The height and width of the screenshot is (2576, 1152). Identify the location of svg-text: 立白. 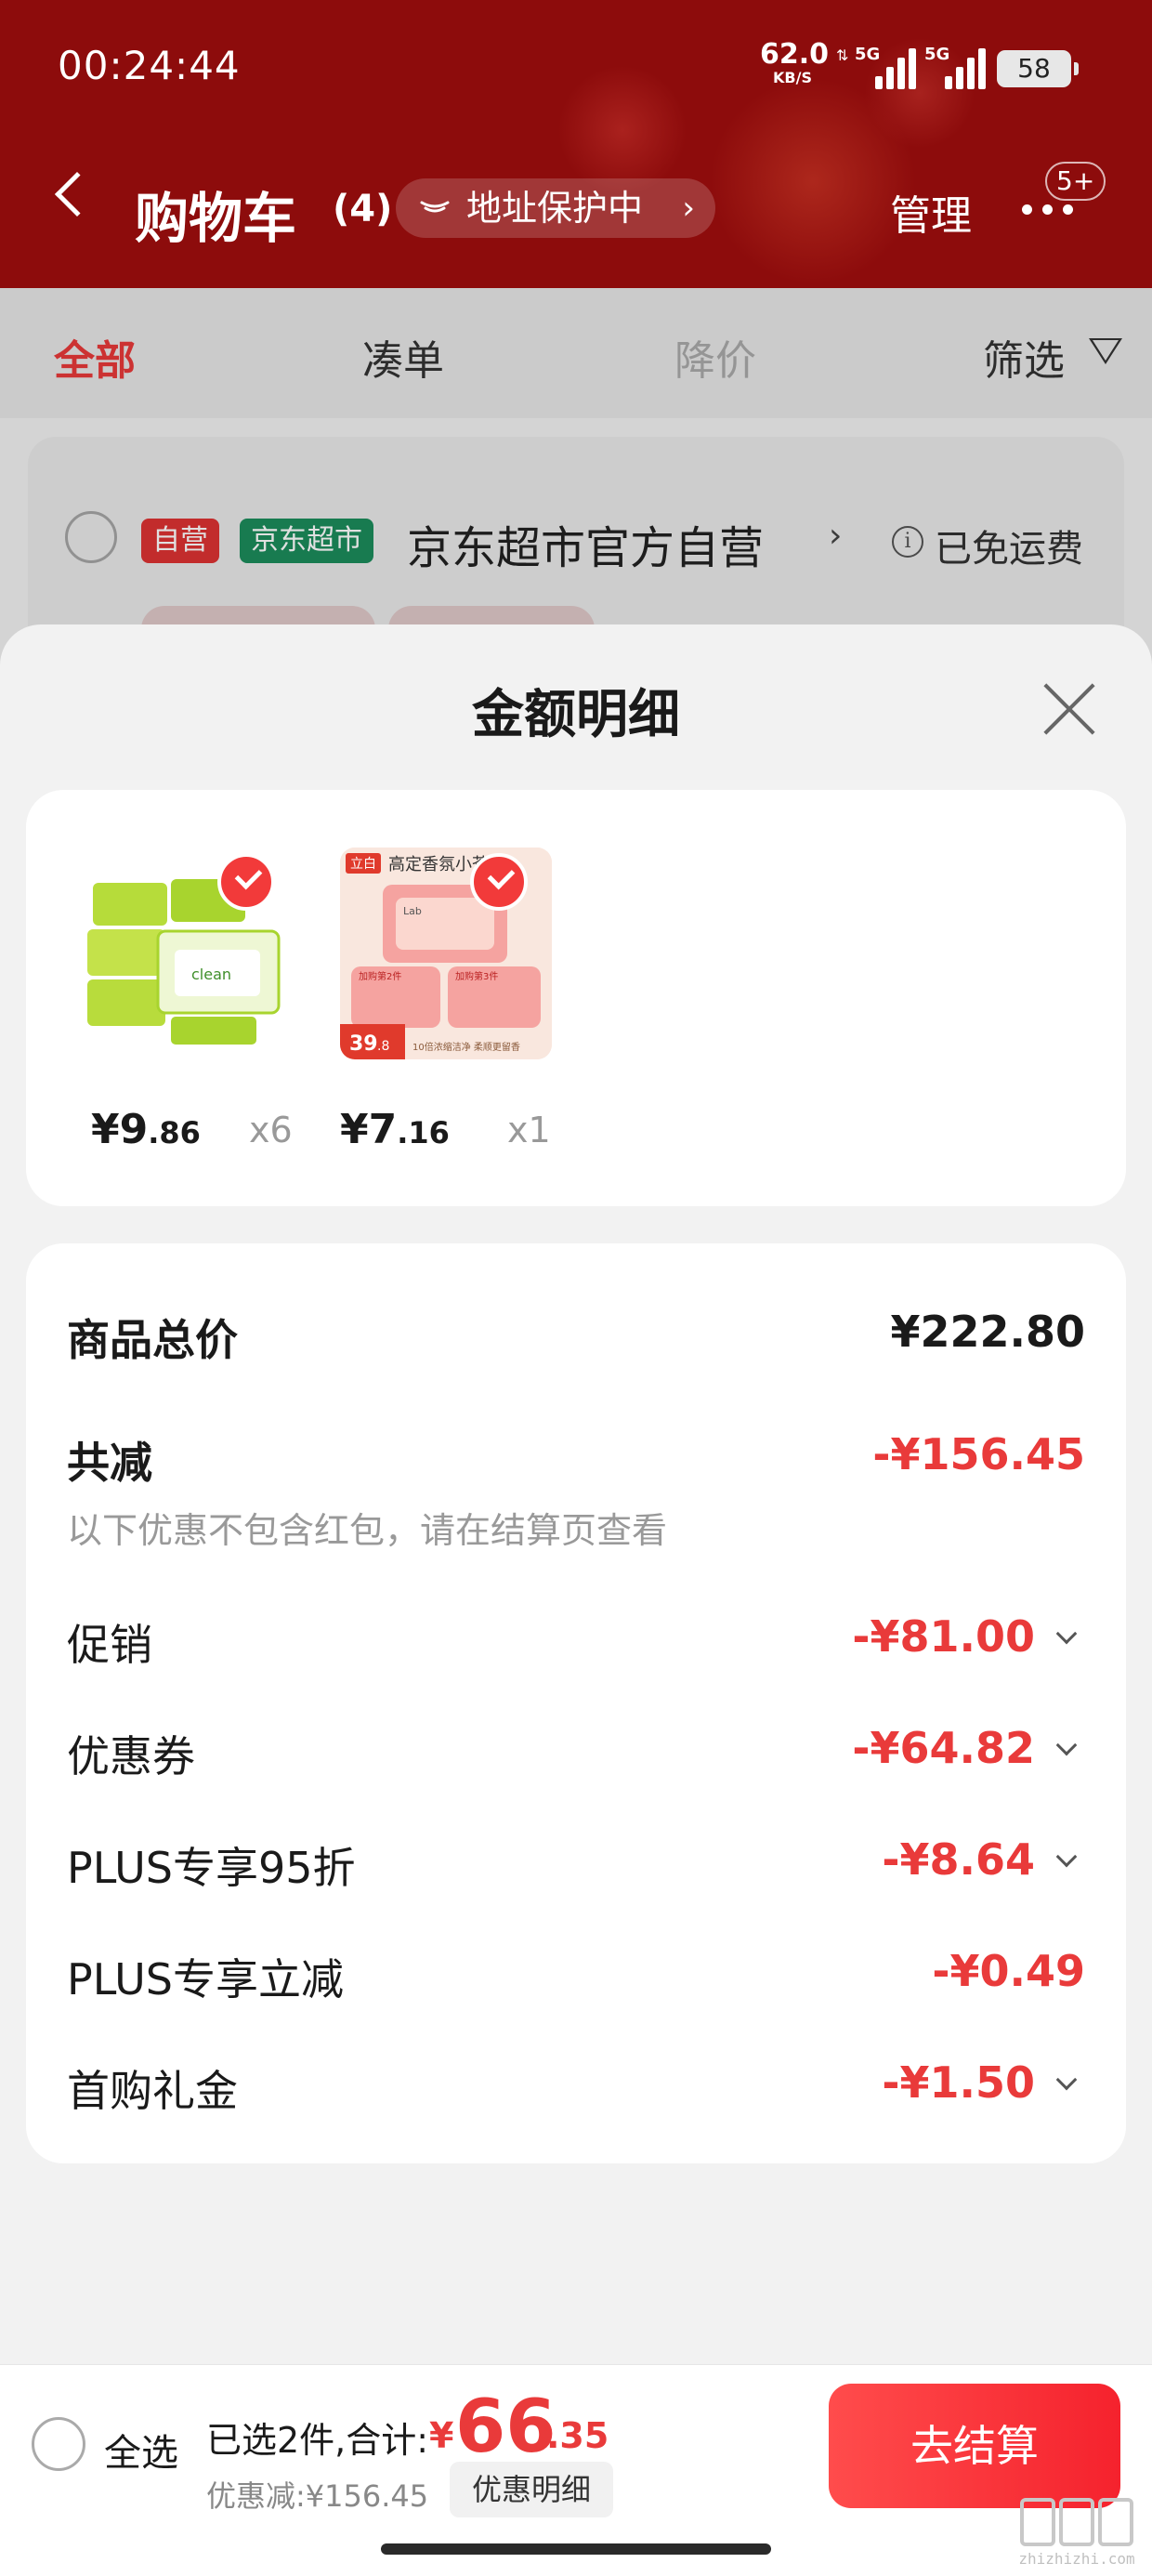
(363, 864).